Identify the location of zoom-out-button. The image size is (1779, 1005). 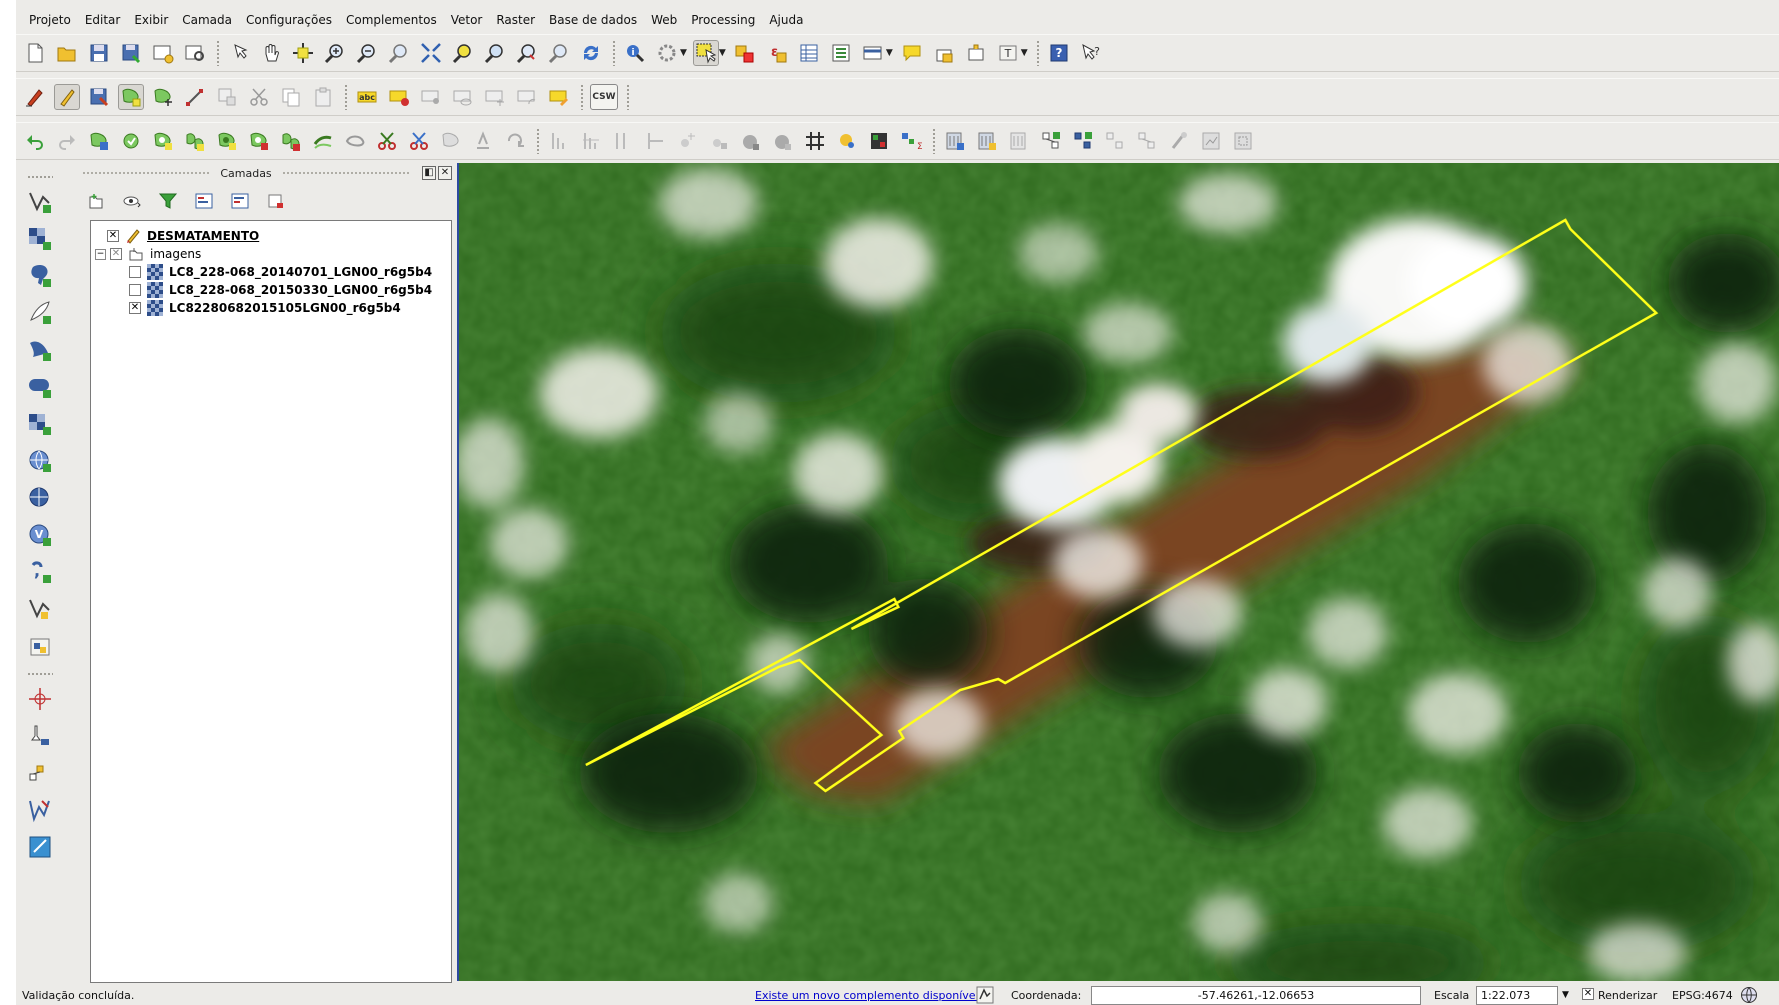
(367, 53).